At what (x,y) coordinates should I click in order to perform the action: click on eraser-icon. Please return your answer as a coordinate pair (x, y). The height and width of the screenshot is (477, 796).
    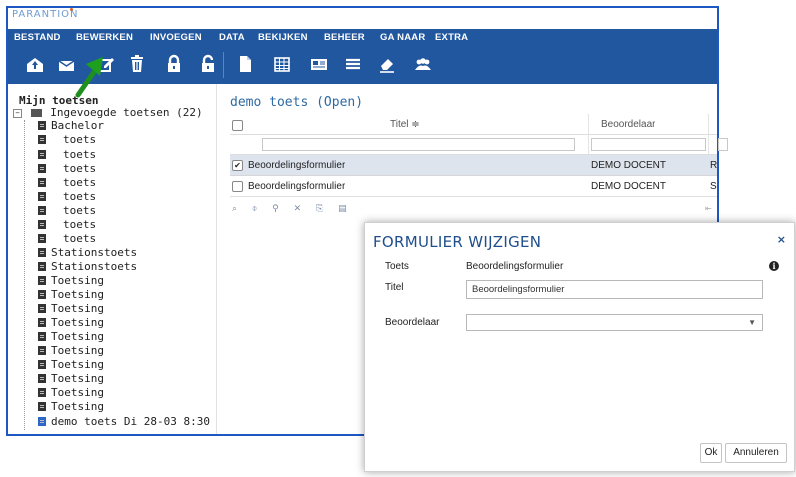
    Looking at the image, I should click on (387, 64).